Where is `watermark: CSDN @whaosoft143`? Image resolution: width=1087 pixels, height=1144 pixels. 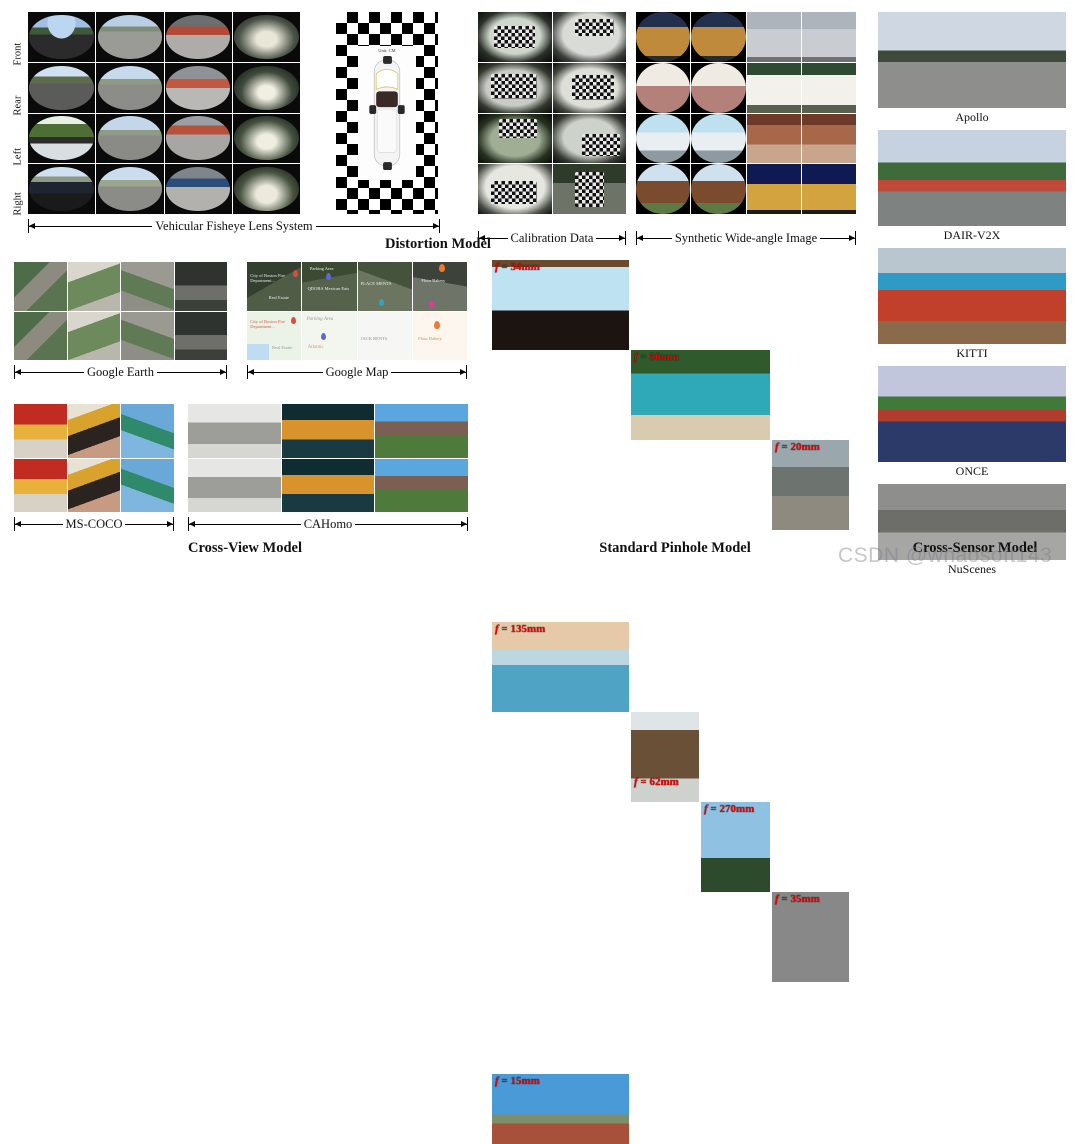 watermark: CSDN @whaosoft143 is located at coordinates (945, 555).